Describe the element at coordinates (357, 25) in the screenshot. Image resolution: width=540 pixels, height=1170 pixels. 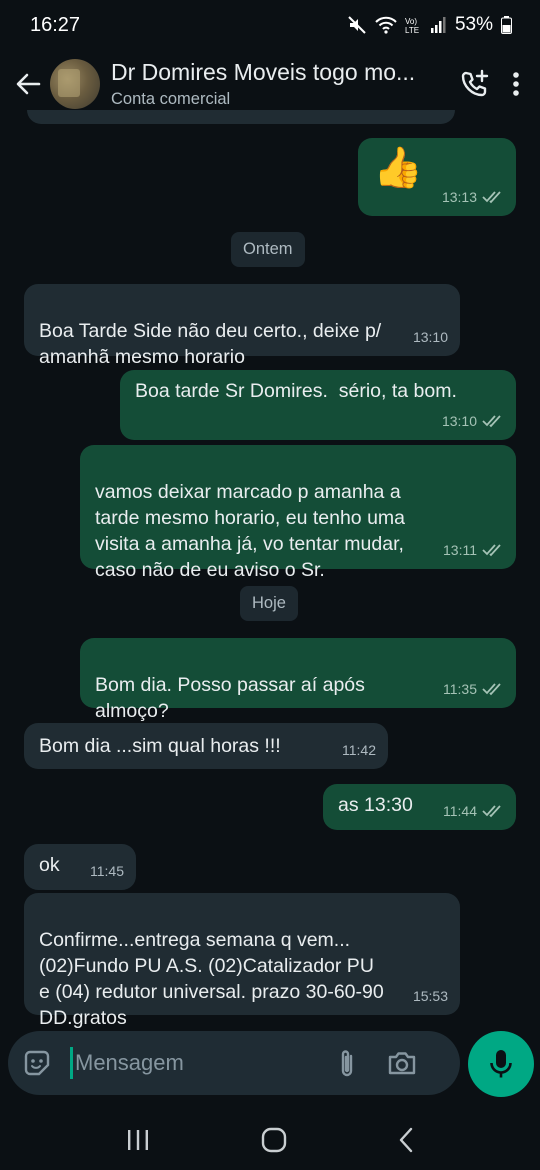
I see `mute-icon` at that location.